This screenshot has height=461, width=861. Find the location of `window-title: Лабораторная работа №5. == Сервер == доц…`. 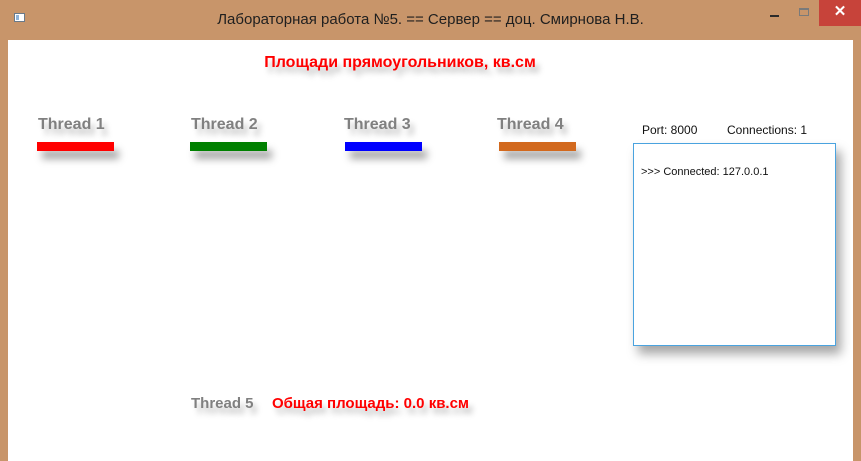

window-title: Лабораторная работа №5. == Сервер == доц… is located at coordinates (430, 19).